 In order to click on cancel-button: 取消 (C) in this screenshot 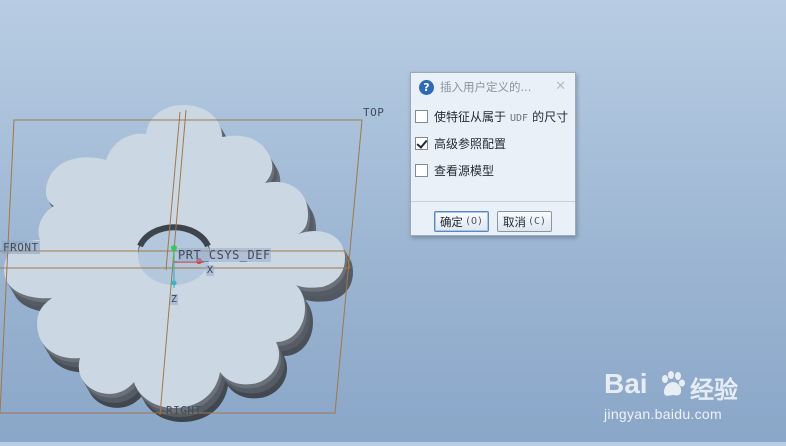, I will do `click(525, 221)`.